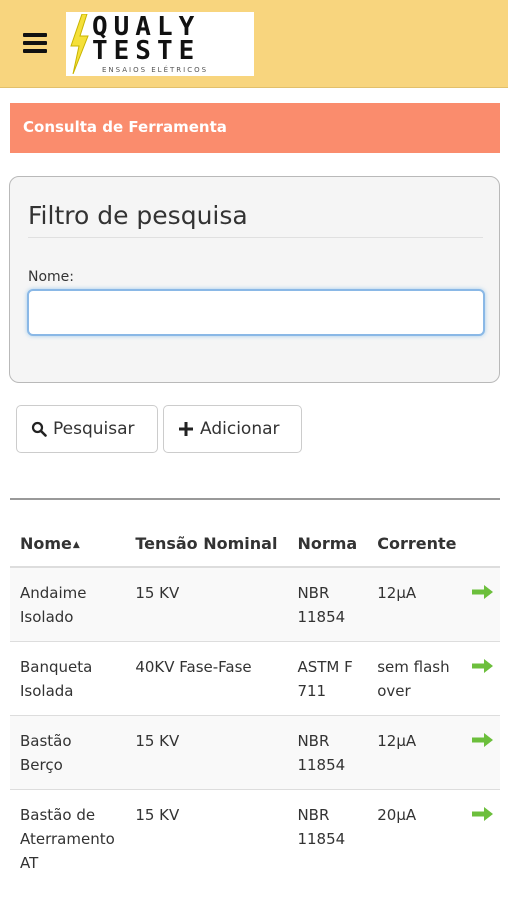 The width and height of the screenshot is (508, 900). I want to click on cell-nome: Bastão Berço, so click(68, 752).